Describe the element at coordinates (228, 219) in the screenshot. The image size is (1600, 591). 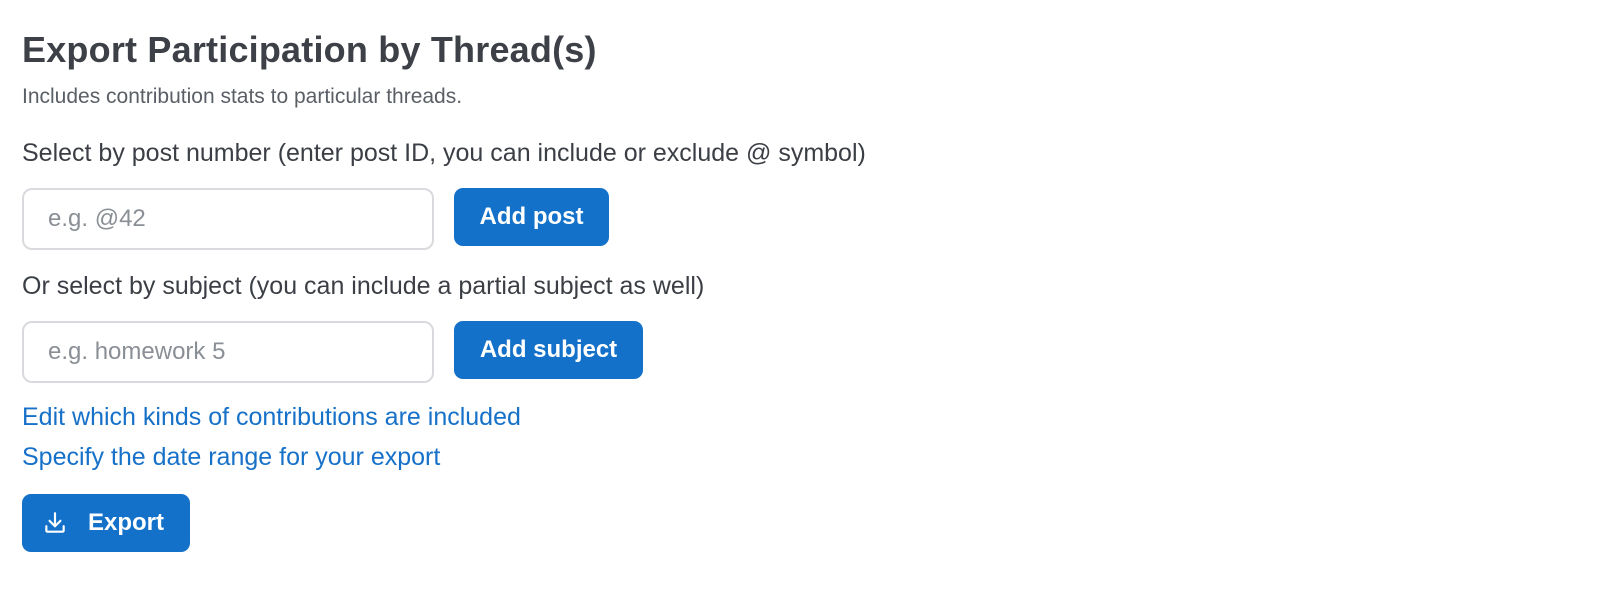
I see `post-id-input` at that location.